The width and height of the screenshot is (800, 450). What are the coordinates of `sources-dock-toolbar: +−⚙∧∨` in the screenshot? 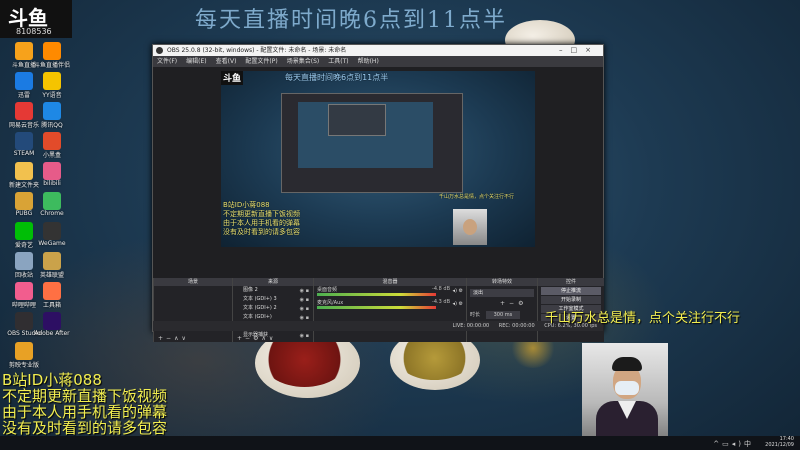 It's located at (273, 338).